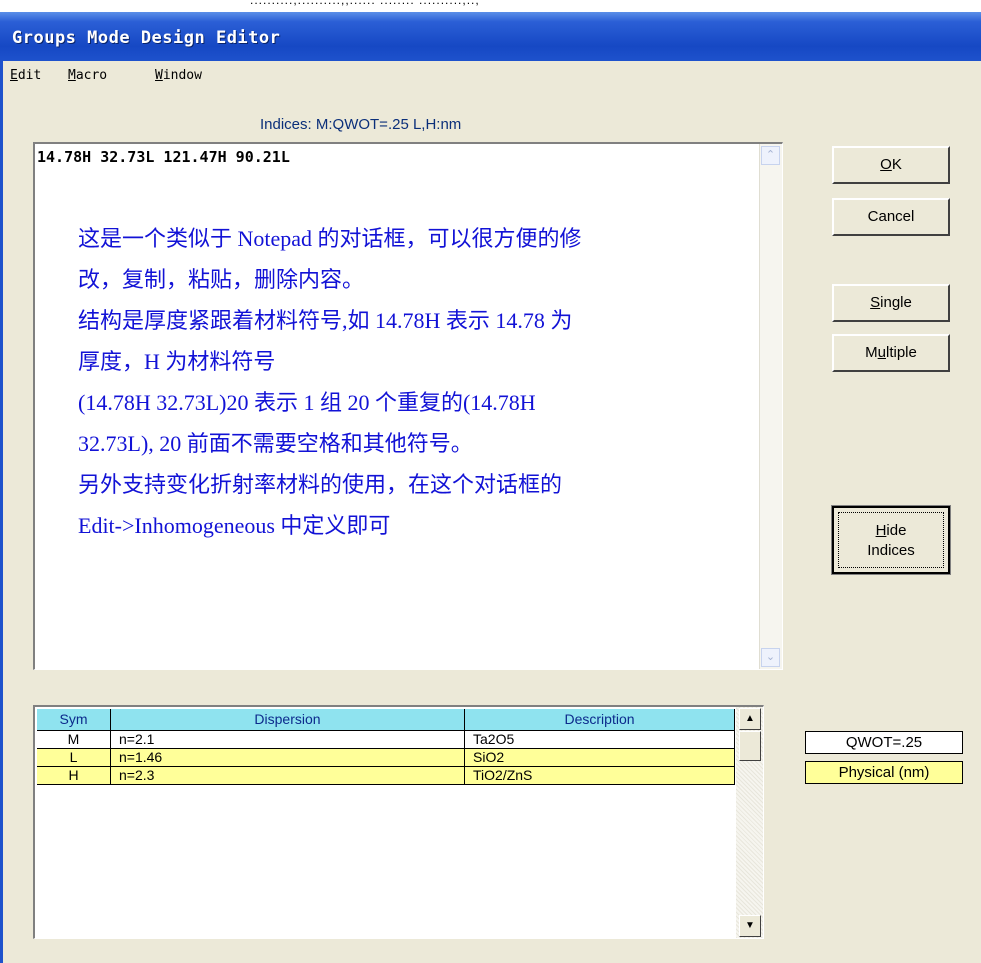  I want to click on qwot-unit-option: QWOT=.25, so click(884, 742).